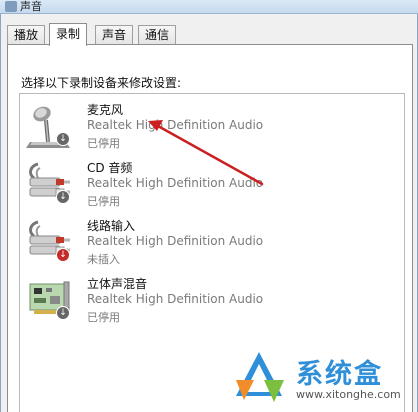 The height and width of the screenshot is (412, 418). I want to click on window-title: 声音, so click(31, 6).